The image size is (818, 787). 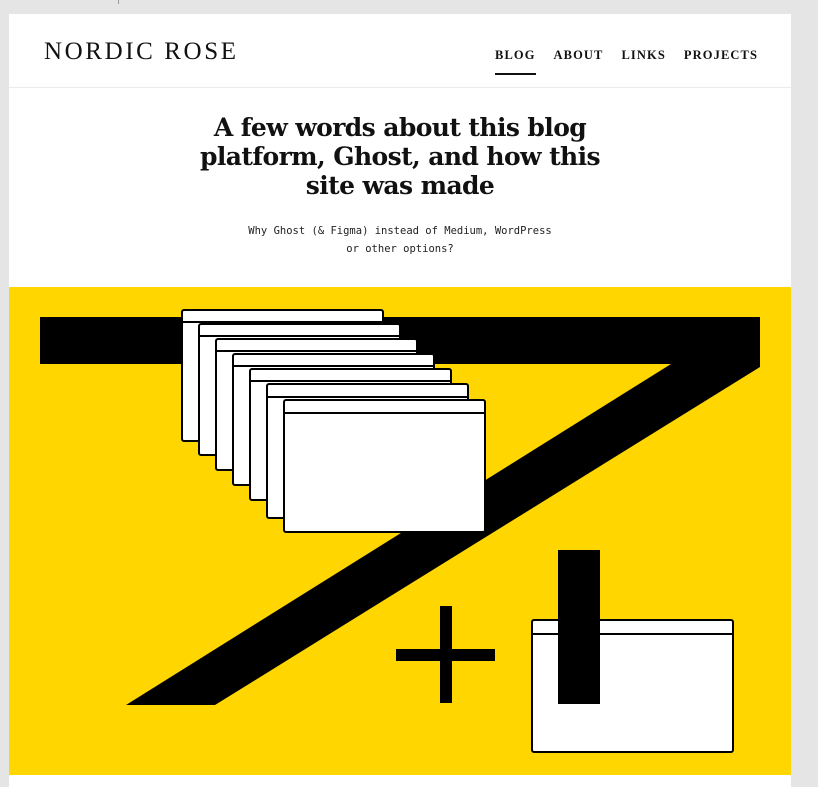 What do you see at coordinates (721, 55) in the screenshot?
I see `nav-projects: PROJECTS` at bounding box center [721, 55].